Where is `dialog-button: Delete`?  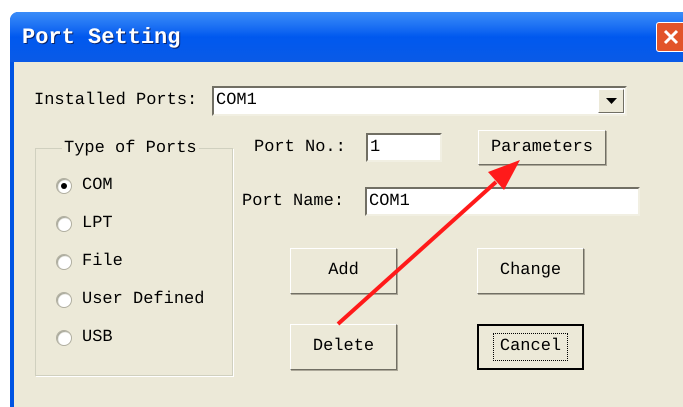
dialog-button: Delete is located at coordinates (343, 347).